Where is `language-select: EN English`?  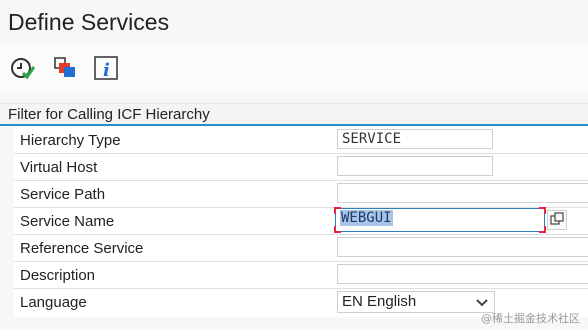 language-select: EN English is located at coordinates (416, 302).